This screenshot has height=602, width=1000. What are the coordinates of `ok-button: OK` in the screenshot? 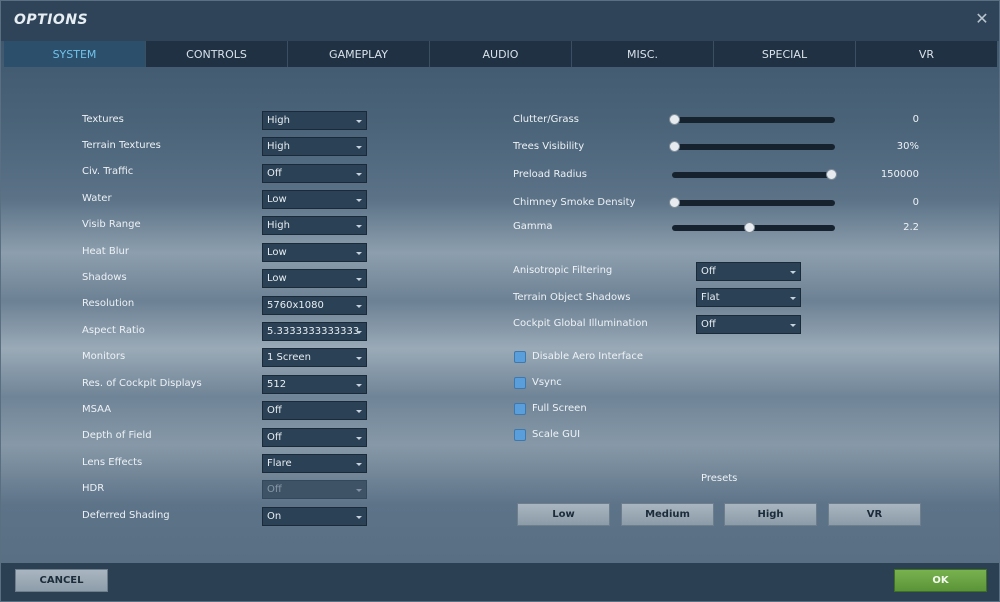 It's located at (940, 580).